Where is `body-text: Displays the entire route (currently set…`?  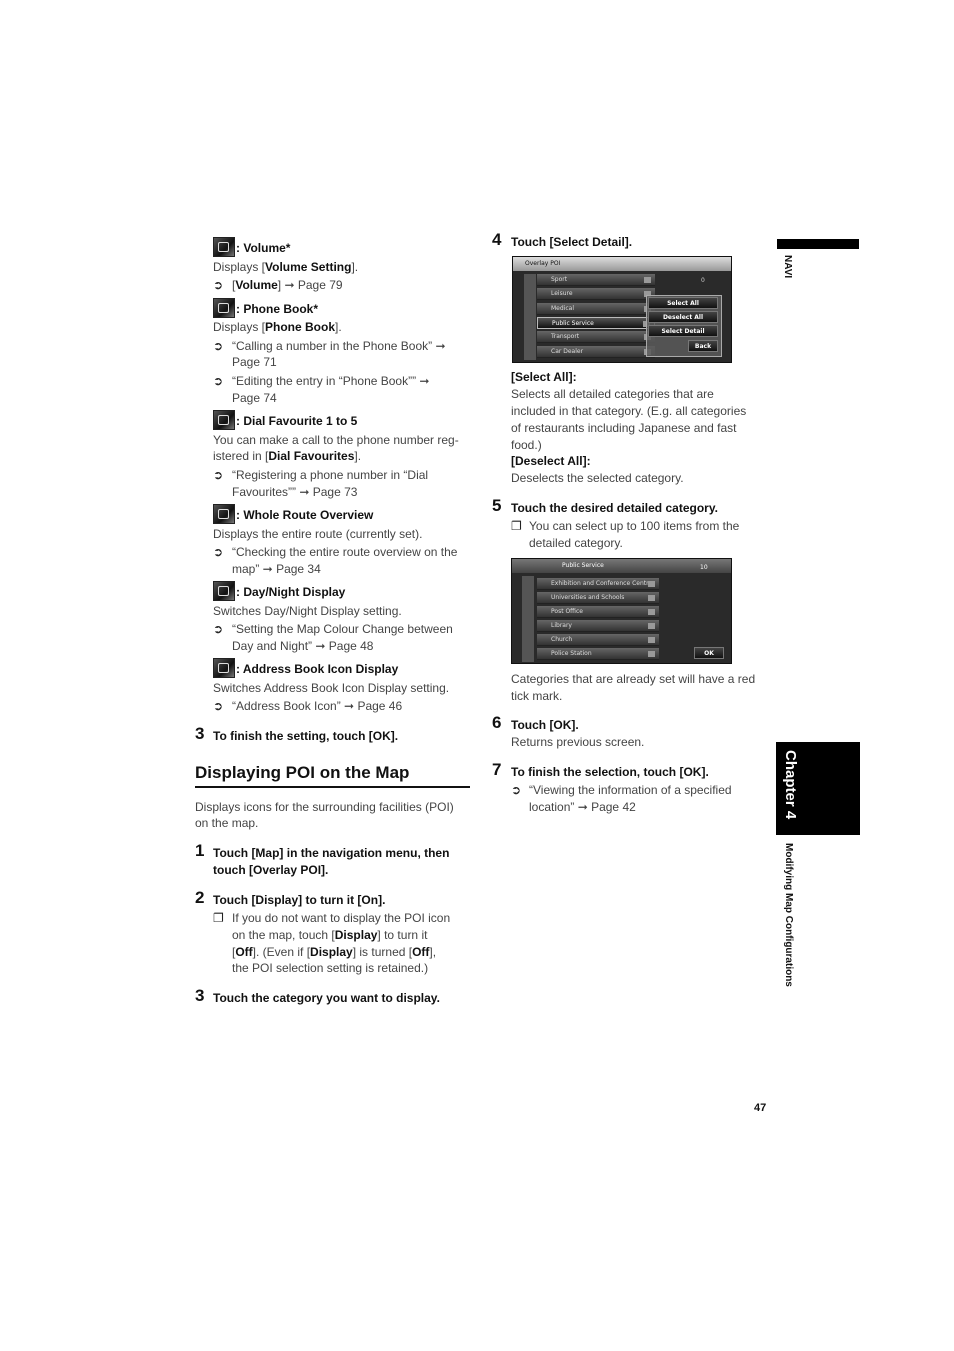
body-text: Displays the entire route (currently set… is located at coordinates (317, 534).